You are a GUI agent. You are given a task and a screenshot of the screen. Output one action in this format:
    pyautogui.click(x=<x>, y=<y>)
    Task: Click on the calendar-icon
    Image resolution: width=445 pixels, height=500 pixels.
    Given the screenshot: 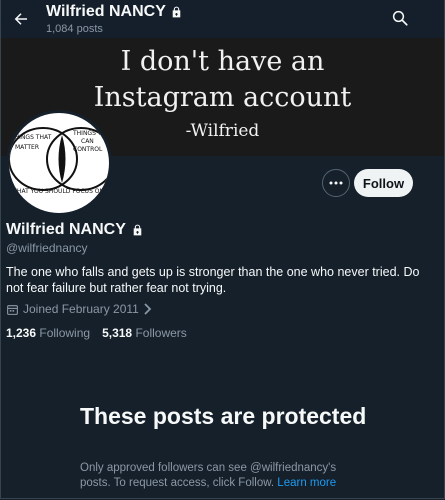 What is the action you would take?
    pyautogui.click(x=12, y=309)
    